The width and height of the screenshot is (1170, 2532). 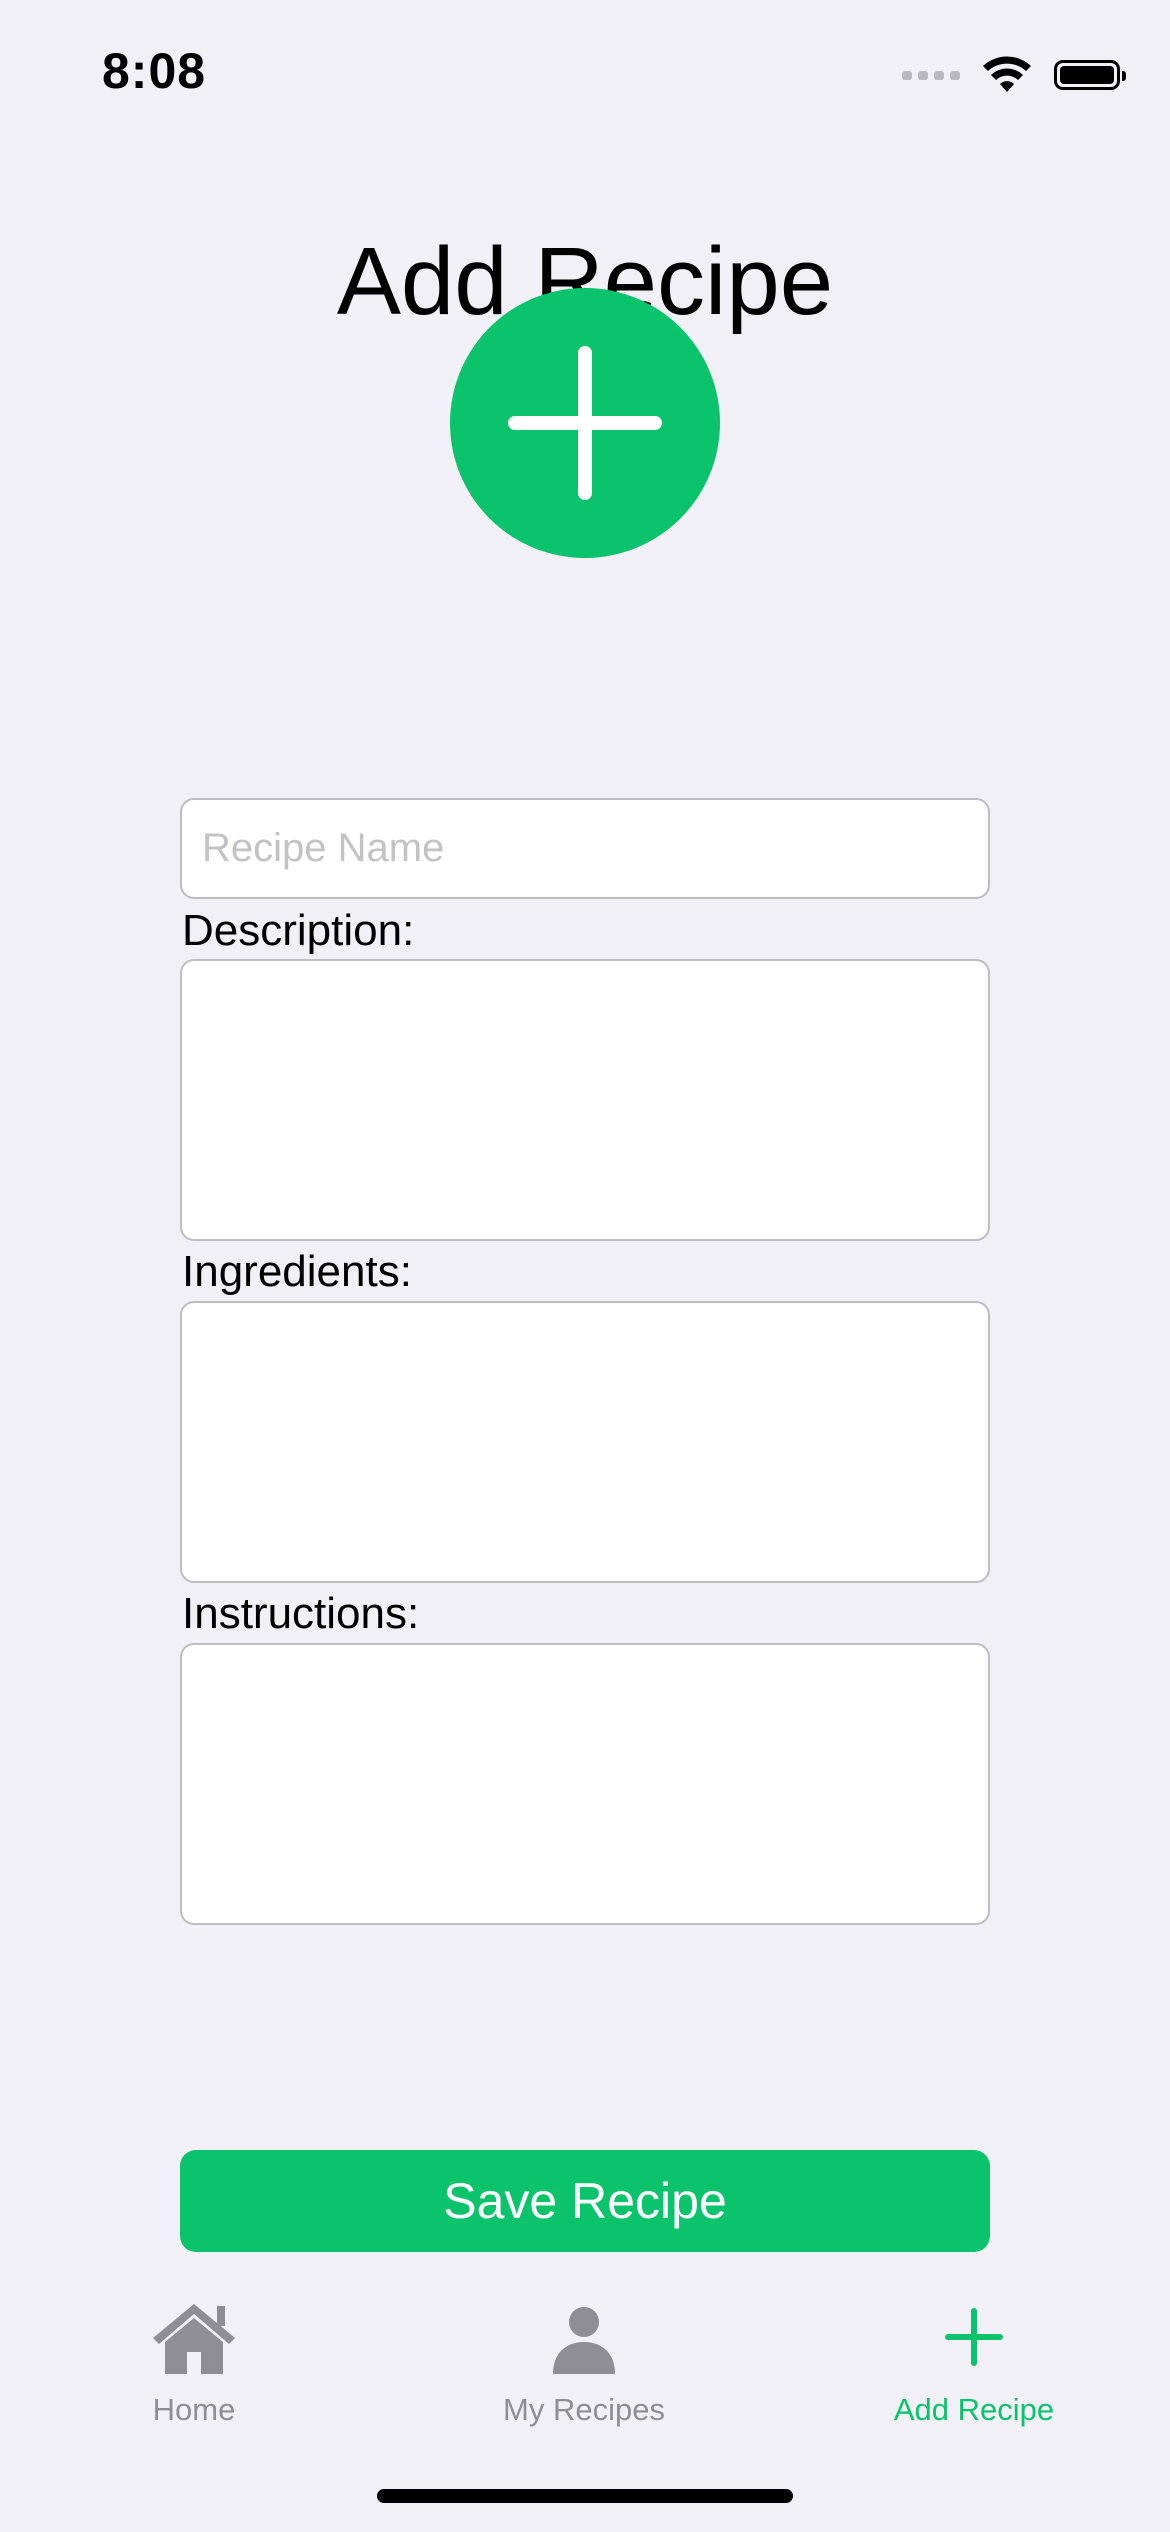 I want to click on status-icons, so click(x=1014, y=75).